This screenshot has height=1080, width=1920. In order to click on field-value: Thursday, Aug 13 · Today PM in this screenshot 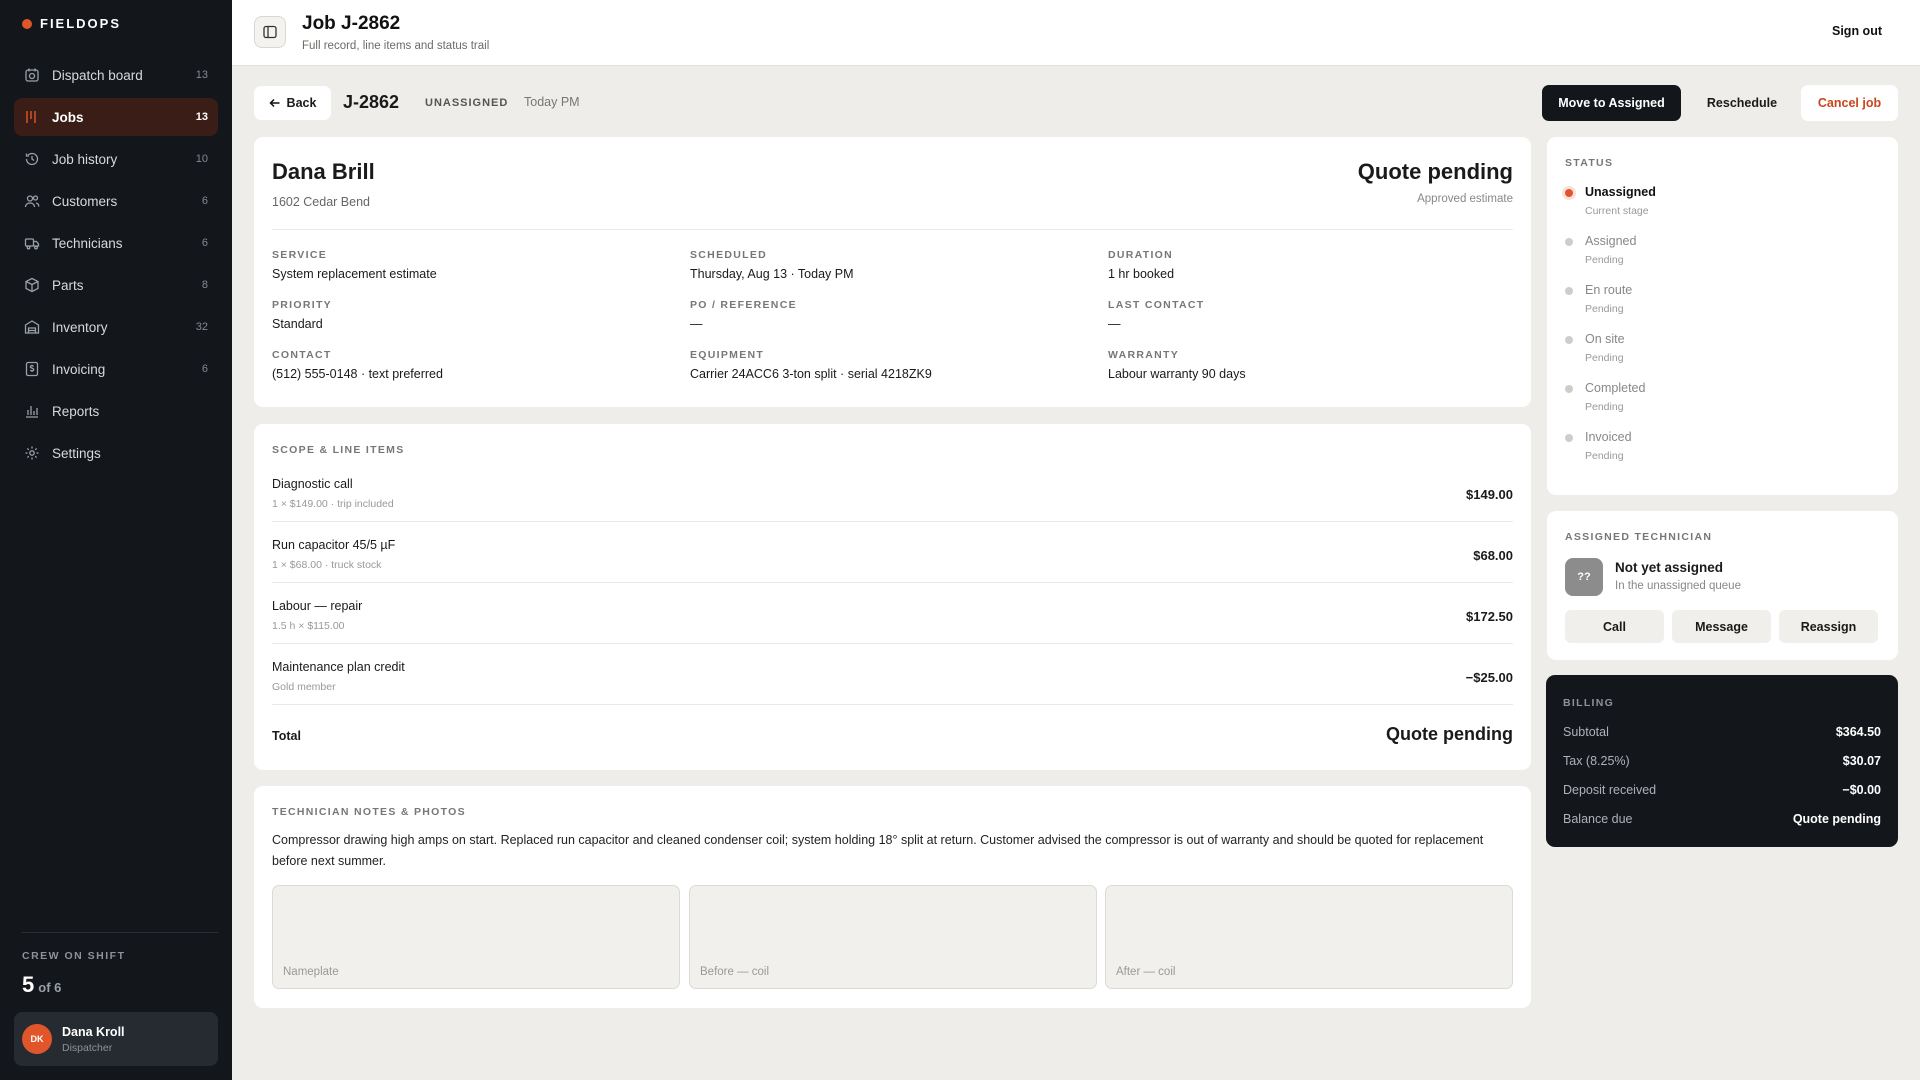, I will do `click(772, 274)`.